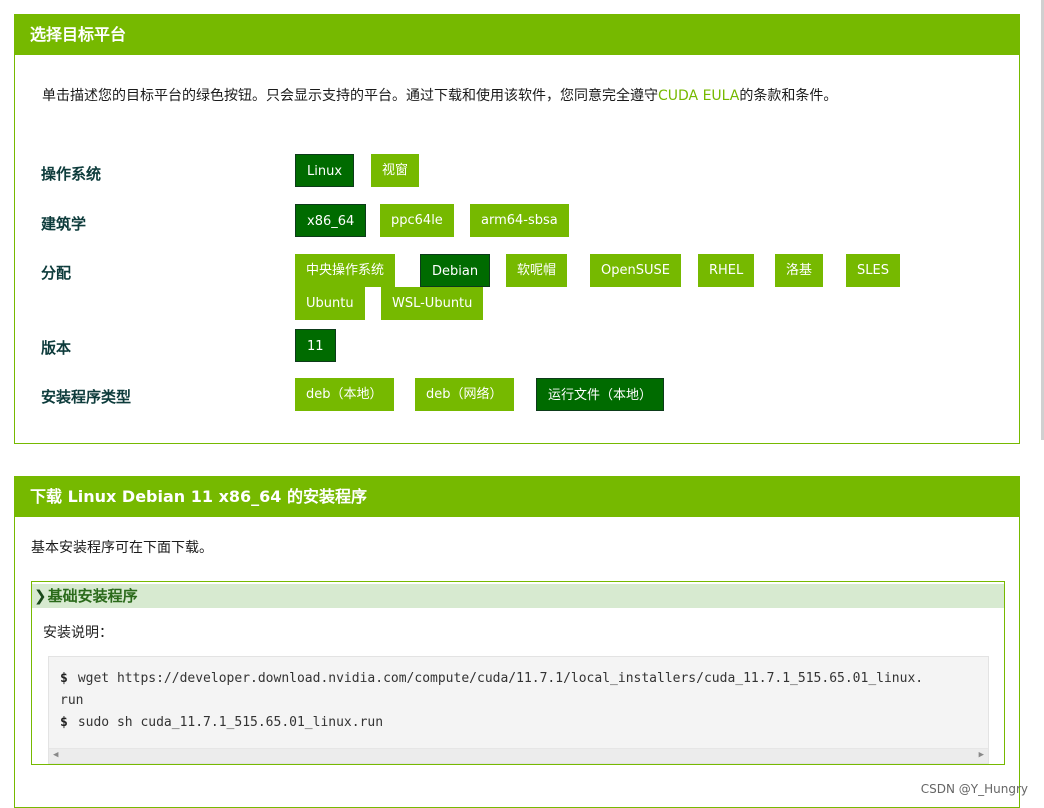 The image size is (1044, 808). Describe the element at coordinates (331, 220) in the screenshot. I see `arch-x86-64-button: x86_64` at that location.